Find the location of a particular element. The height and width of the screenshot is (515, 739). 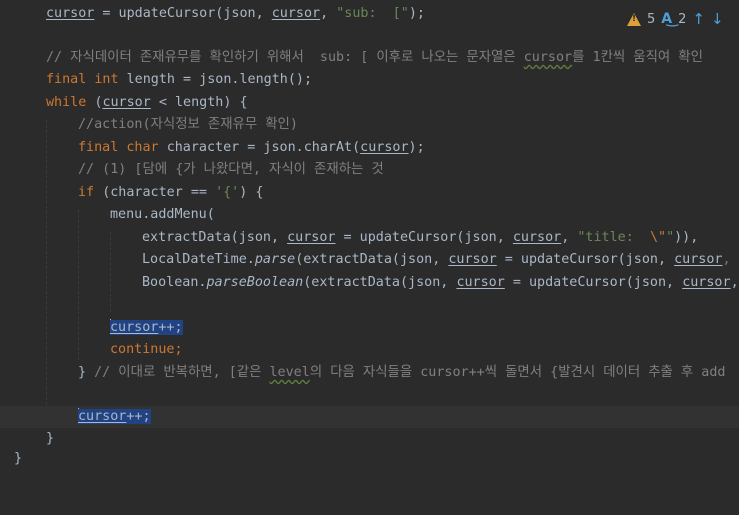

code-line: if (character == '{') { is located at coordinates (369, 193).